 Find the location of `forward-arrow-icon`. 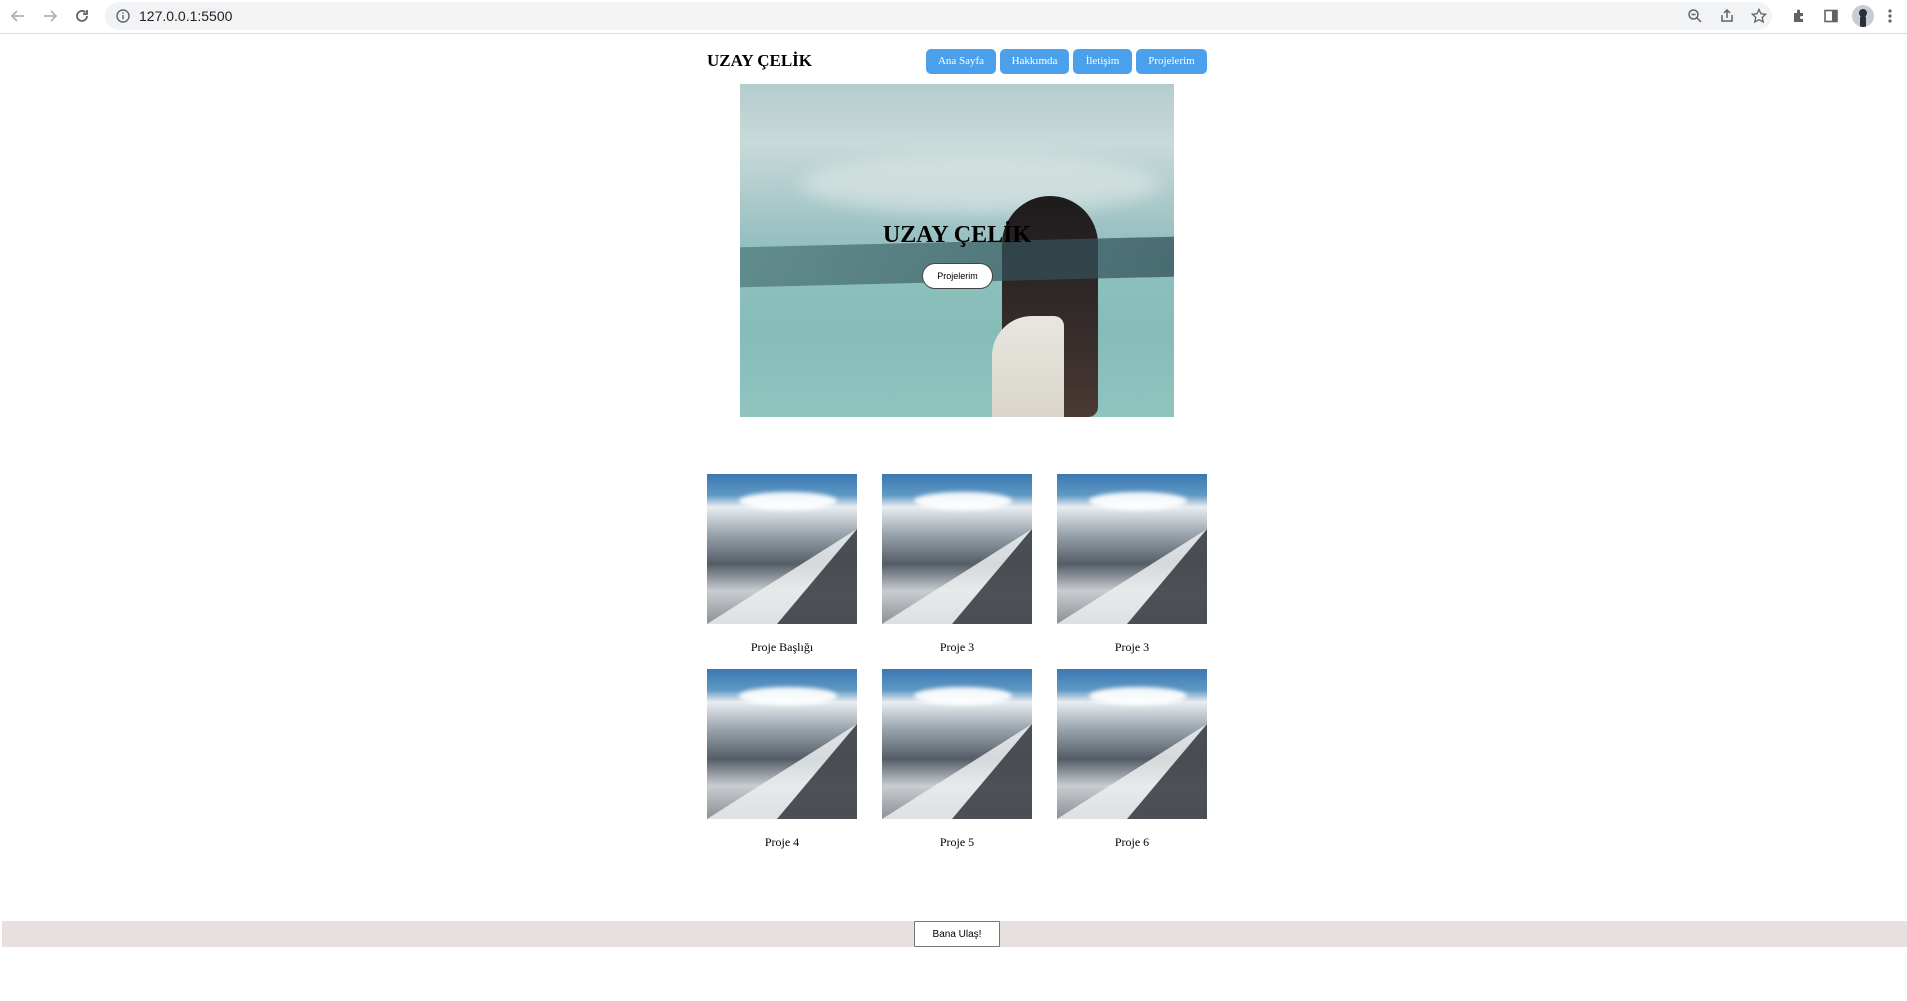

forward-arrow-icon is located at coordinates (50, 16).